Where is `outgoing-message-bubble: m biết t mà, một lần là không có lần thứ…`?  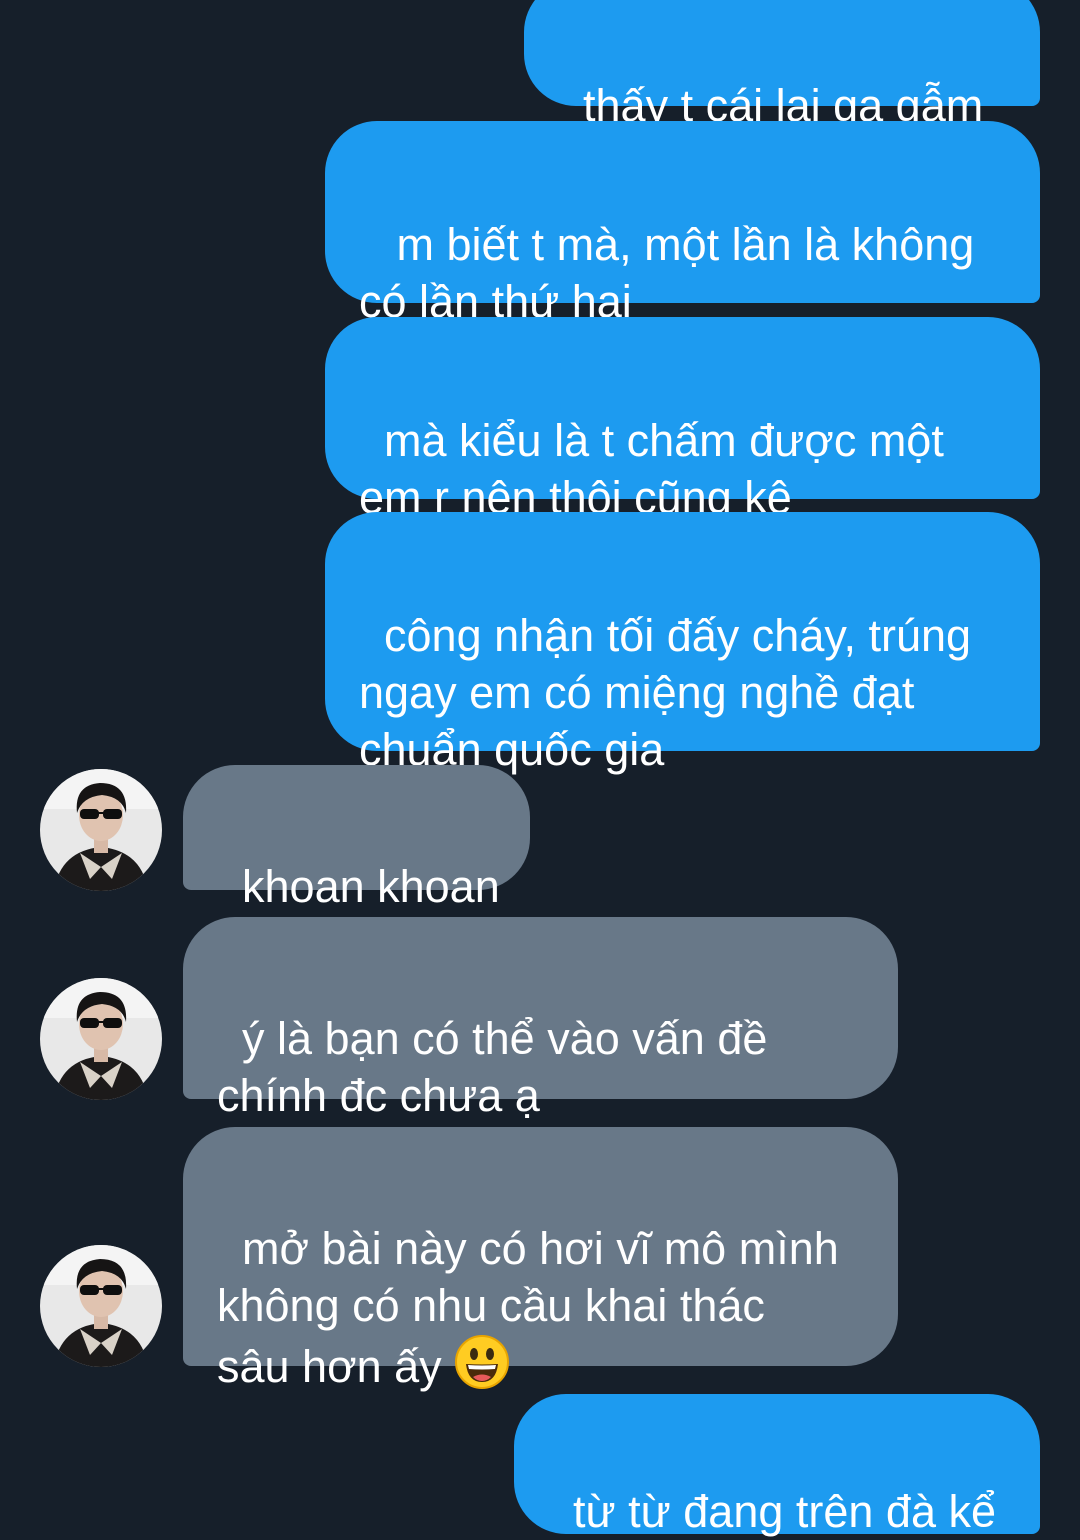
outgoing-message-bubble: m biết t mà, một lần là không có lần thứ… is located at coordinates (682, 224).